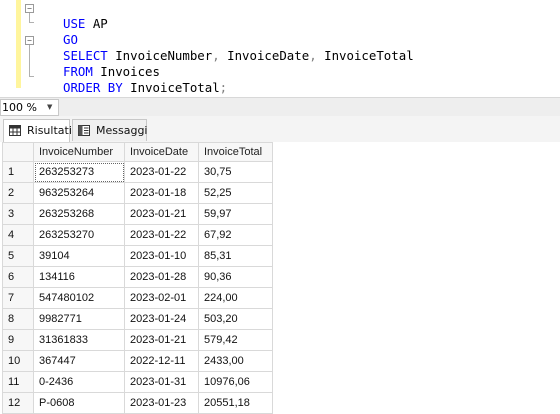 This screenshot has width=560, height=414. Describe the element at coordinates (235, 382) in the screenshot. I see `cell-invoicetotal: 10976,06` at that location.